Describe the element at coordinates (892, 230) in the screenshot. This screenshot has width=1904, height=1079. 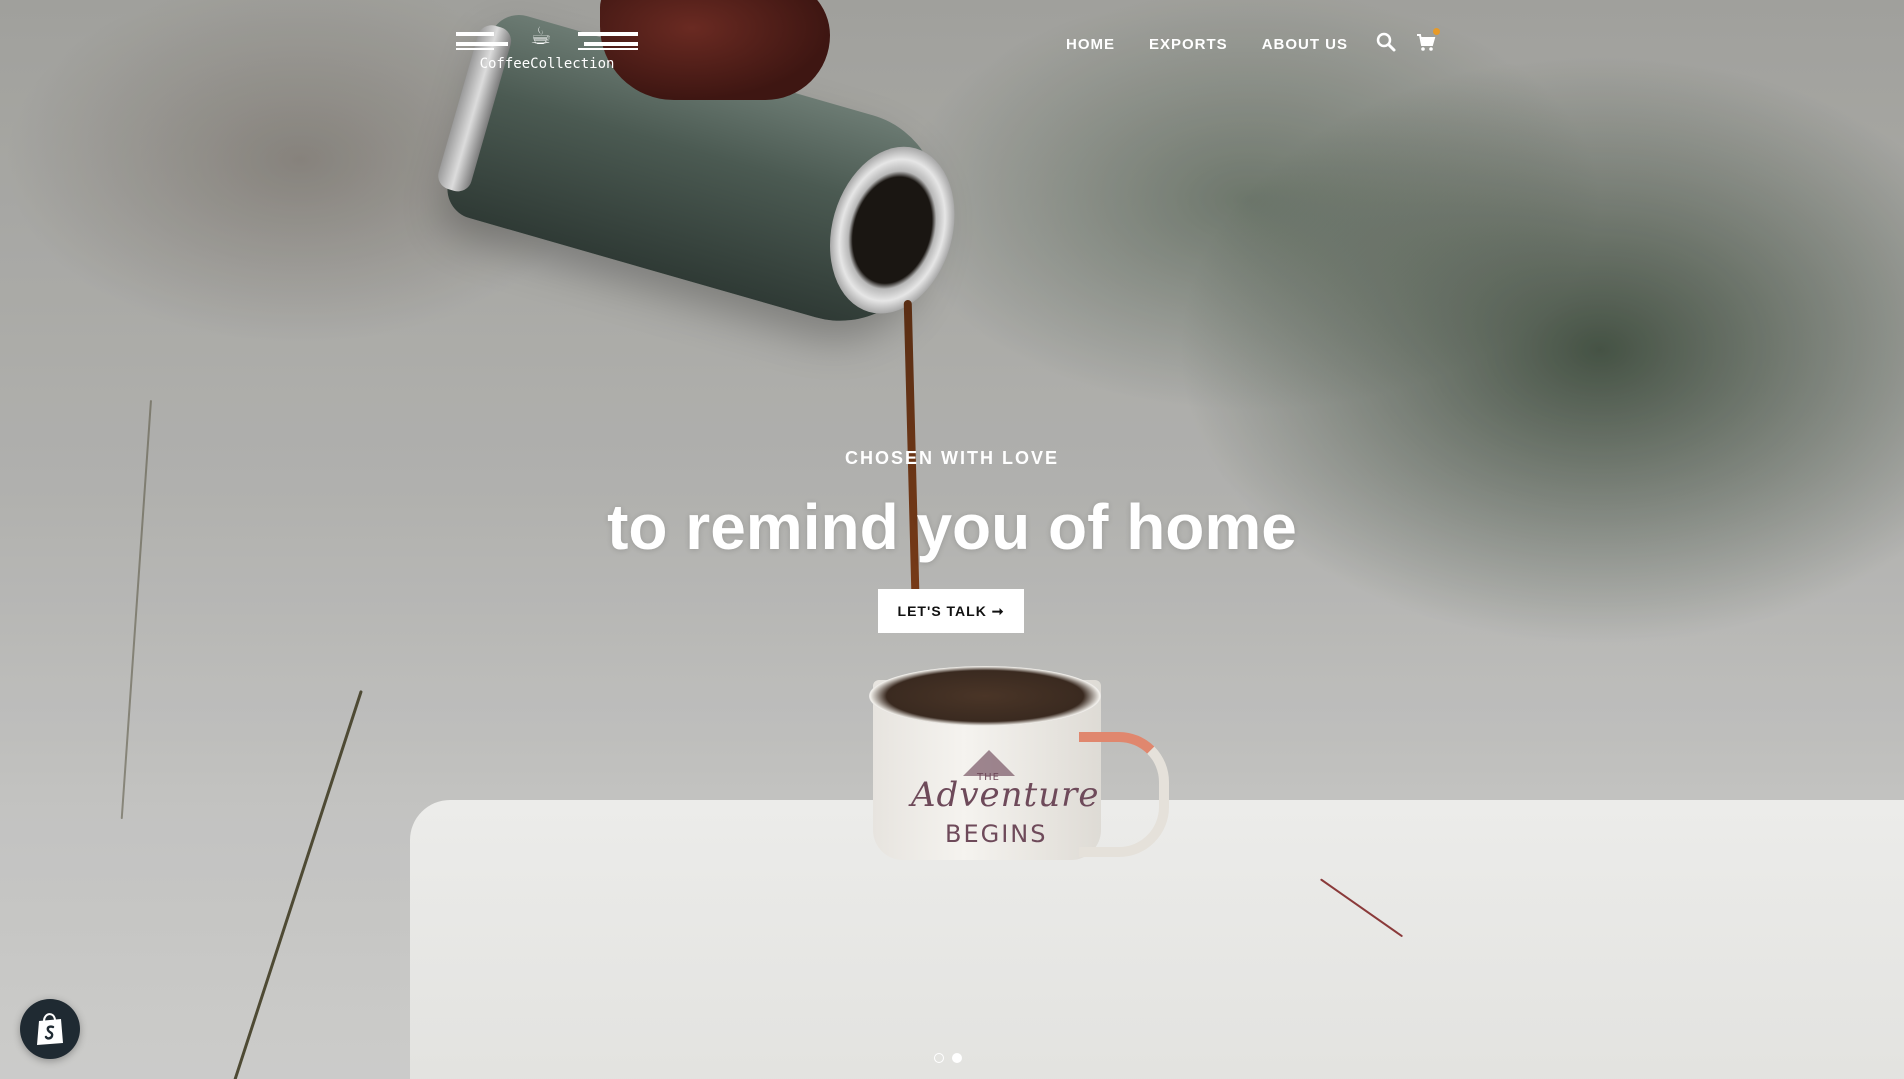
I see `thermos-mouth` at that location.